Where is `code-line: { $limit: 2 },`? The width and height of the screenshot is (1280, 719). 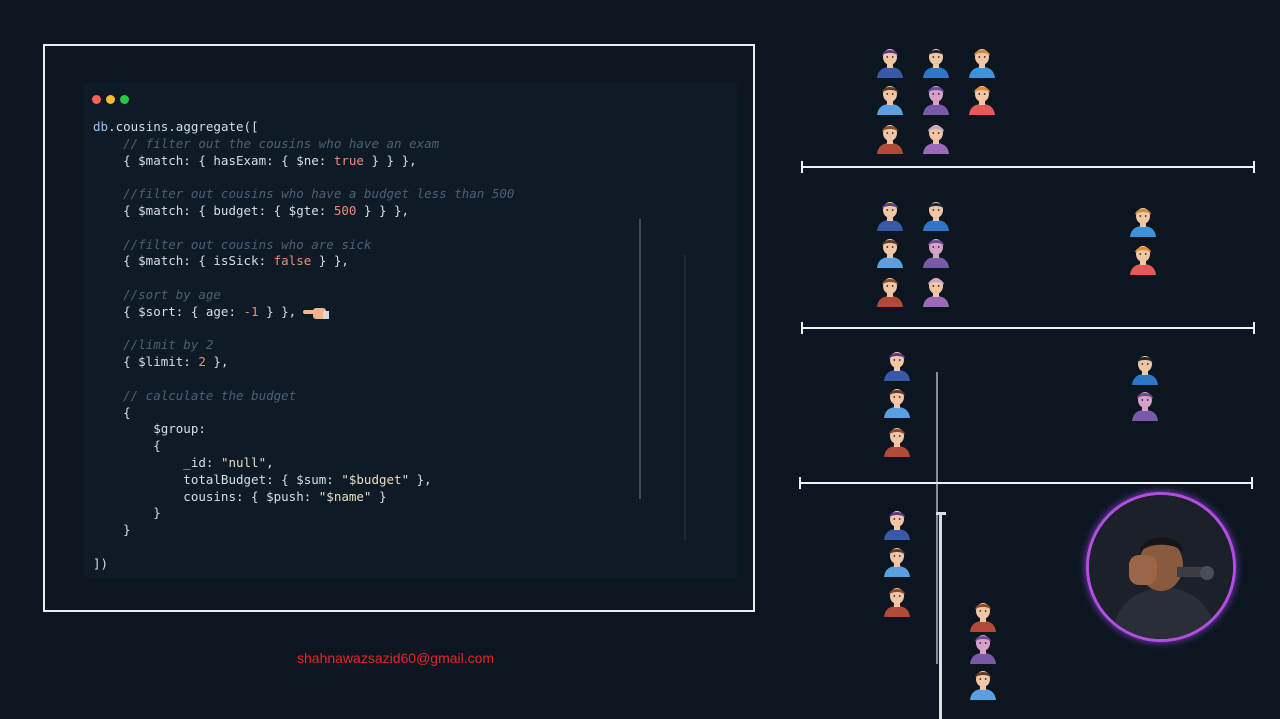
code-line: { $limit: 2 }, is located at coordinates (161, 362).